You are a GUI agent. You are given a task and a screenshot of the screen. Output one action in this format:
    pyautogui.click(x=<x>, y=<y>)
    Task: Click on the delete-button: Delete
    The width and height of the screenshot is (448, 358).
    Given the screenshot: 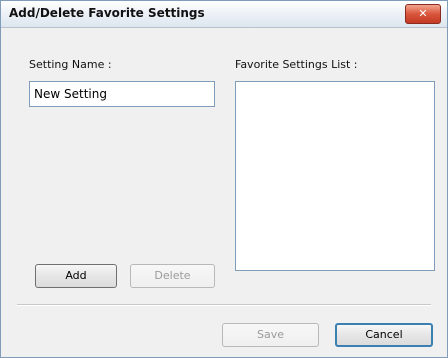 What is the action you would take?
    pyautogui.click(x=172, y=276)
    